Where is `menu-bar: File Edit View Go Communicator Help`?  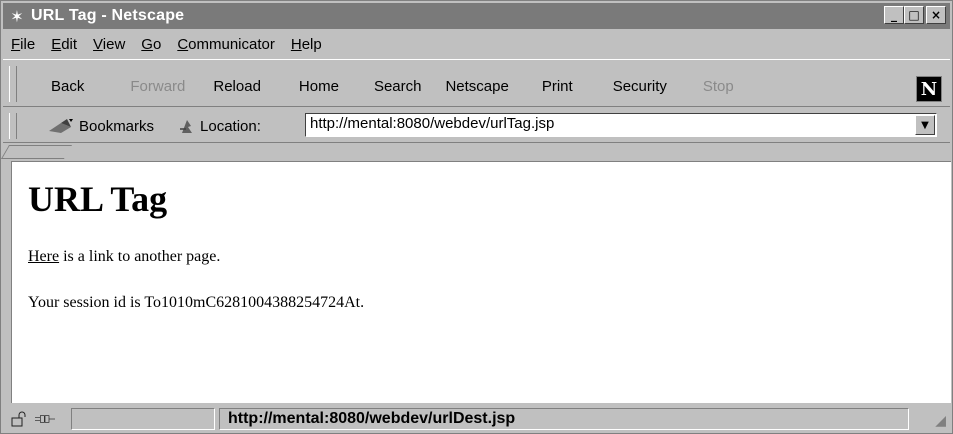 menu-bar: File Edit View Go Communicator Help is located at coordinates (476, 44).